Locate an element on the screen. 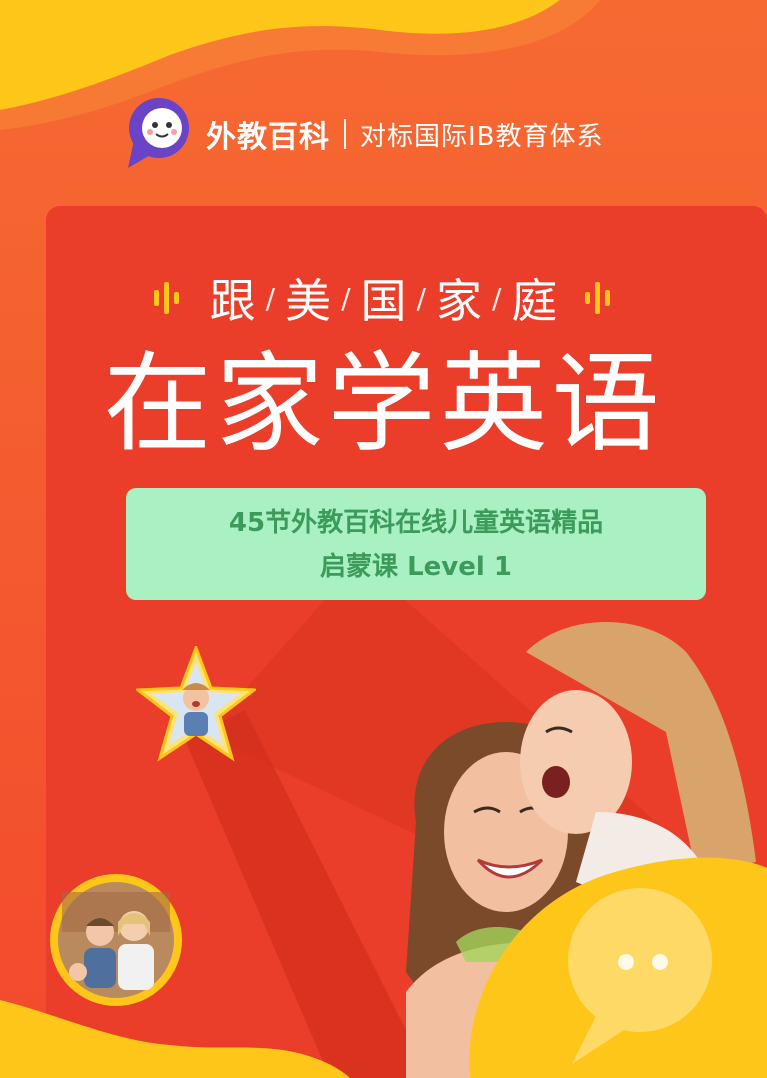 The width and height of the screenshot is (767, 1078). foreground-yellow-blob is located at coordinates (618, 967).